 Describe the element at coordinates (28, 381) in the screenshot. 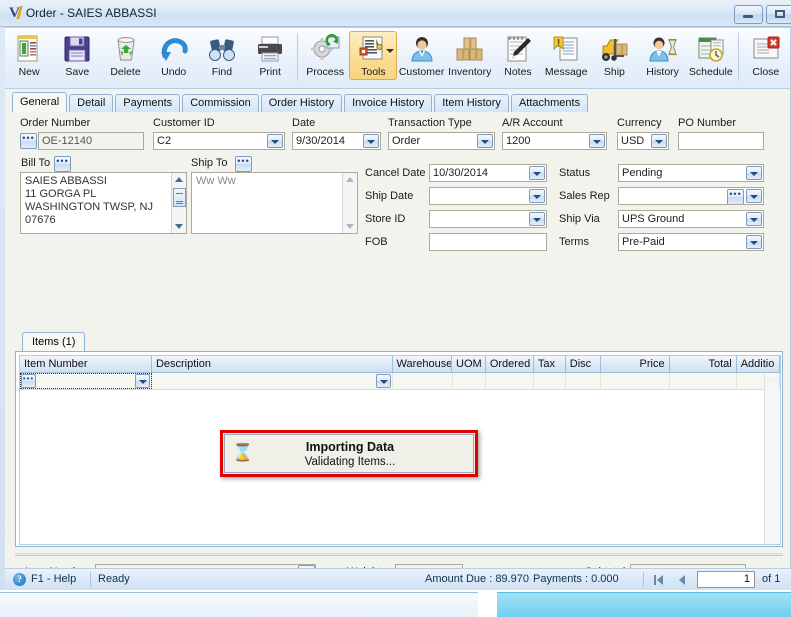

I see `item-lookup-button: •••` at that location.